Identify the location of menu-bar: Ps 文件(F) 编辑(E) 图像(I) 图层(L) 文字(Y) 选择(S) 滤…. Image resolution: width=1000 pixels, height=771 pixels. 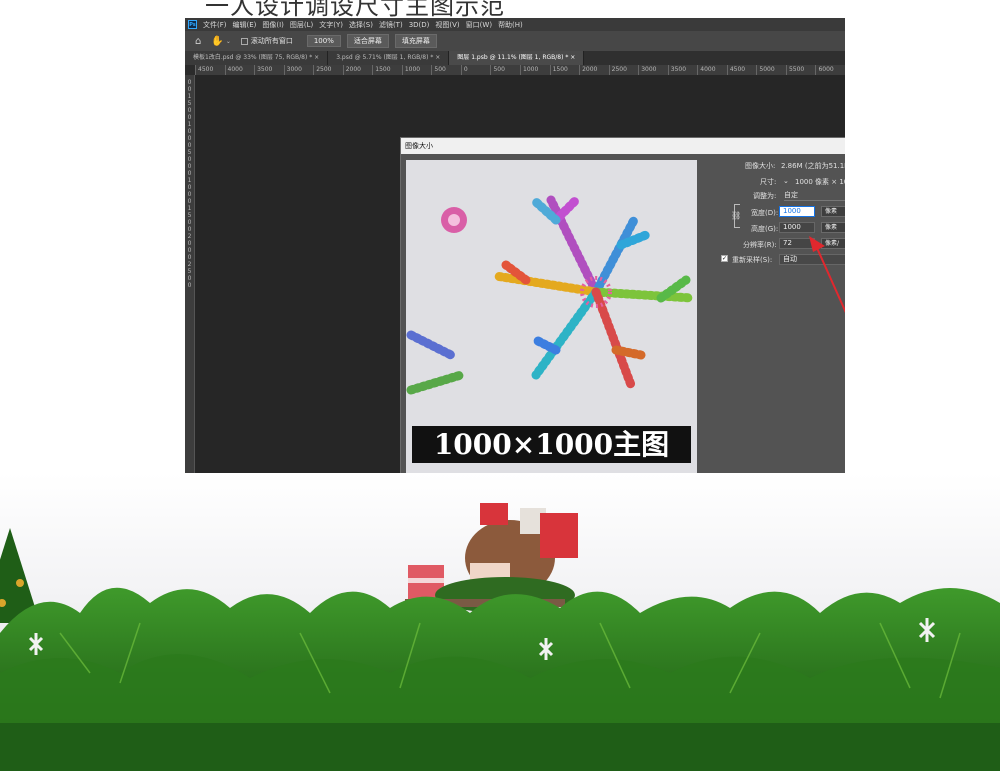
(515, 24).